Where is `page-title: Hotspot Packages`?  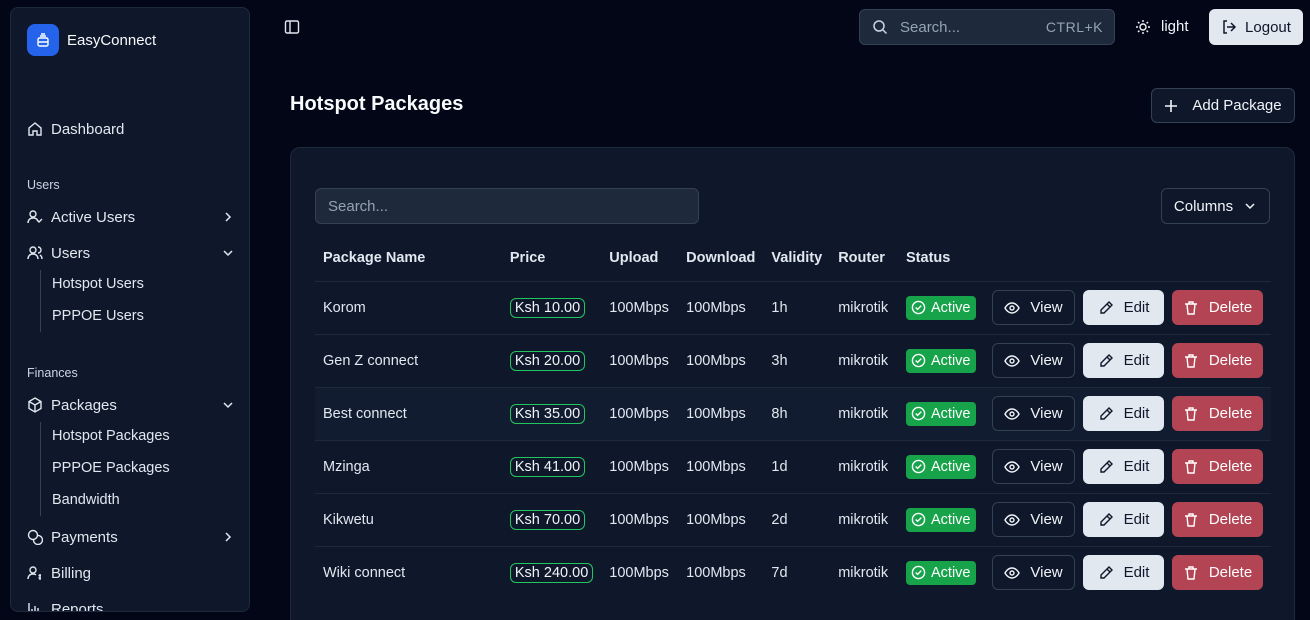 page-title: Hotspot Packages is located at coordinates (377, 104).